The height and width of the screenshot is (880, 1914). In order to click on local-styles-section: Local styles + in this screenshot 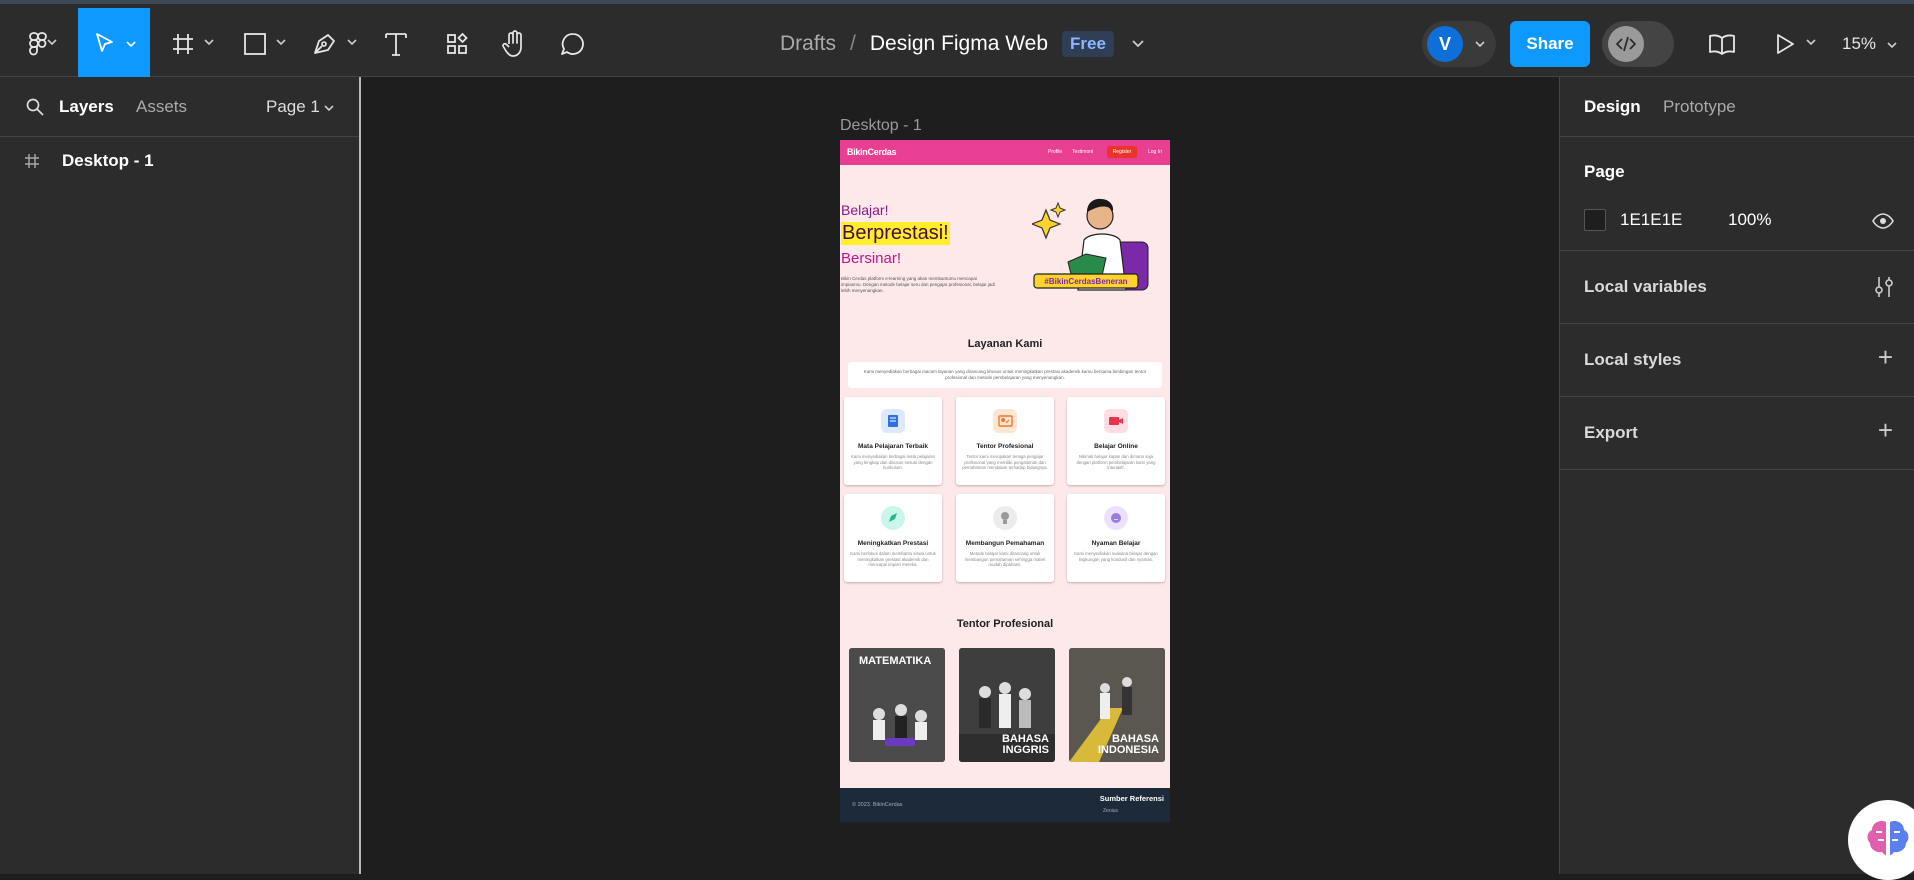, I will do `click(1737, 360)`.